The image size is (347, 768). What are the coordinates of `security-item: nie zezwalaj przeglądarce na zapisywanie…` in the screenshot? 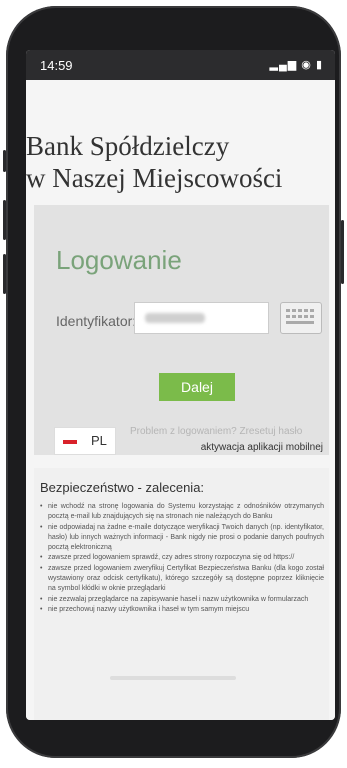 It's located at (182, 600).